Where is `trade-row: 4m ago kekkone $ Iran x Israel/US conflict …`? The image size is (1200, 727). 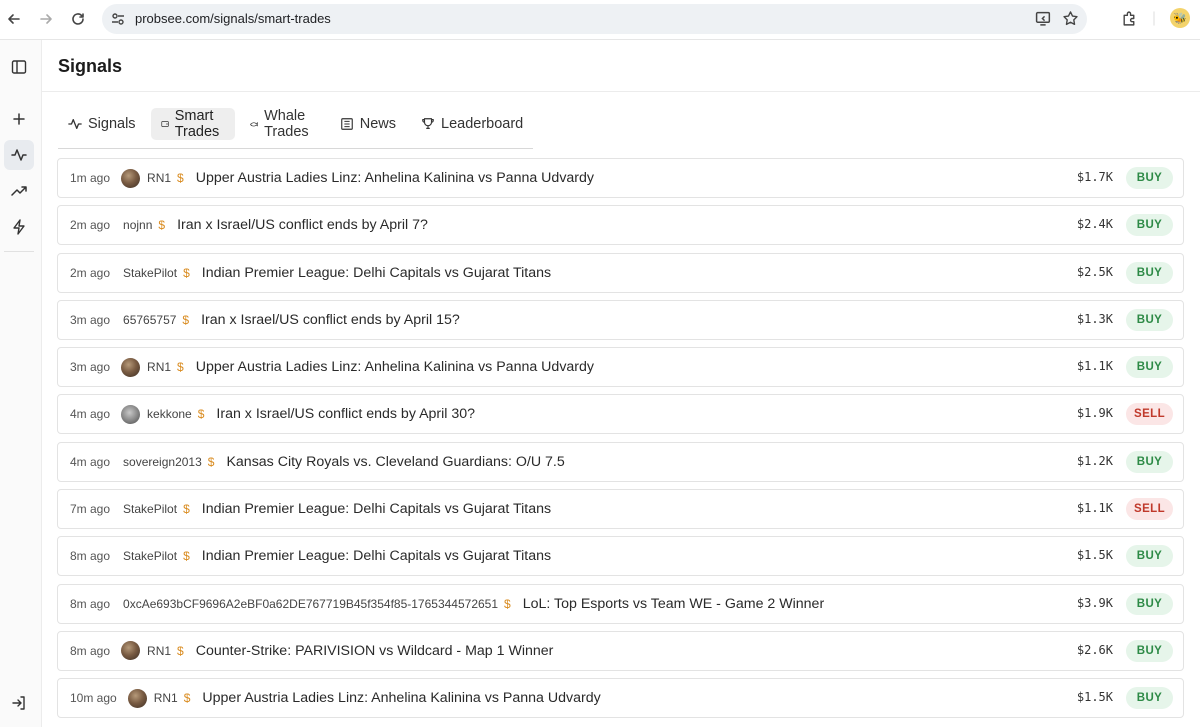
trade-row: 4m ago kekkone $ Iran x Israel/US conflict … is located at coordinates (620, 414).